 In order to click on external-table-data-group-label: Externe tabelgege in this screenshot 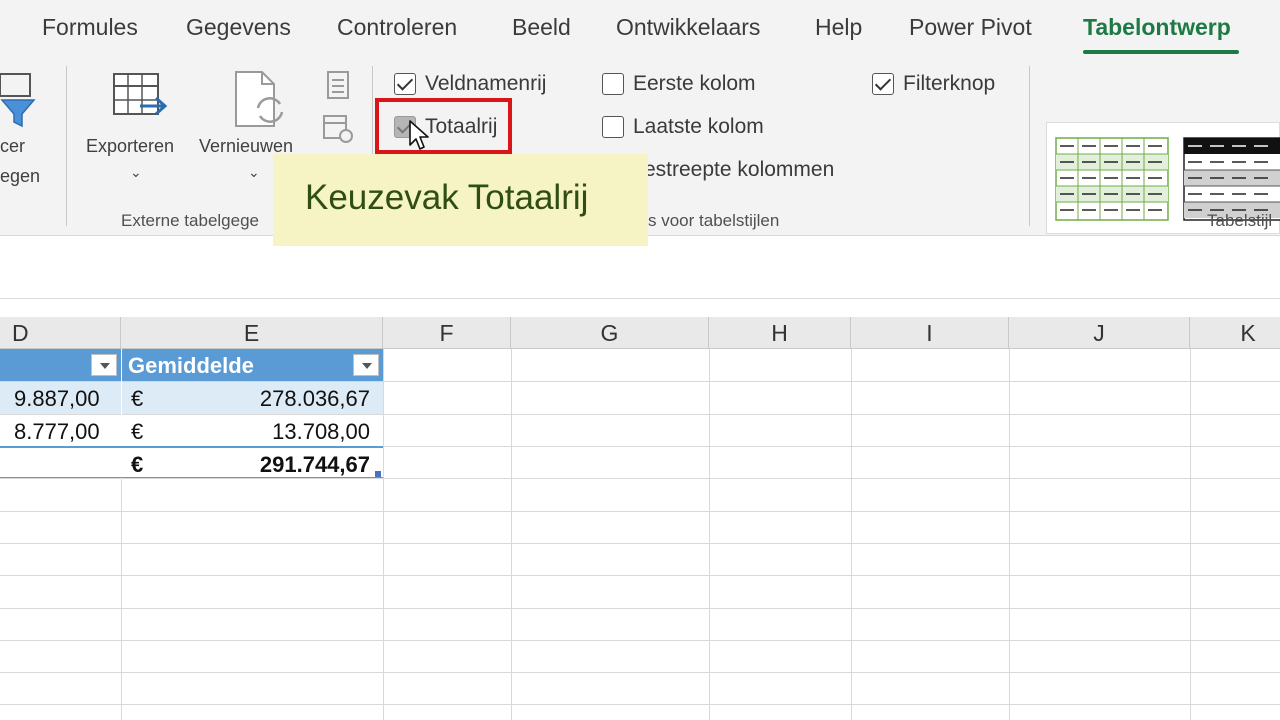, I will do `click(190, 220)`.